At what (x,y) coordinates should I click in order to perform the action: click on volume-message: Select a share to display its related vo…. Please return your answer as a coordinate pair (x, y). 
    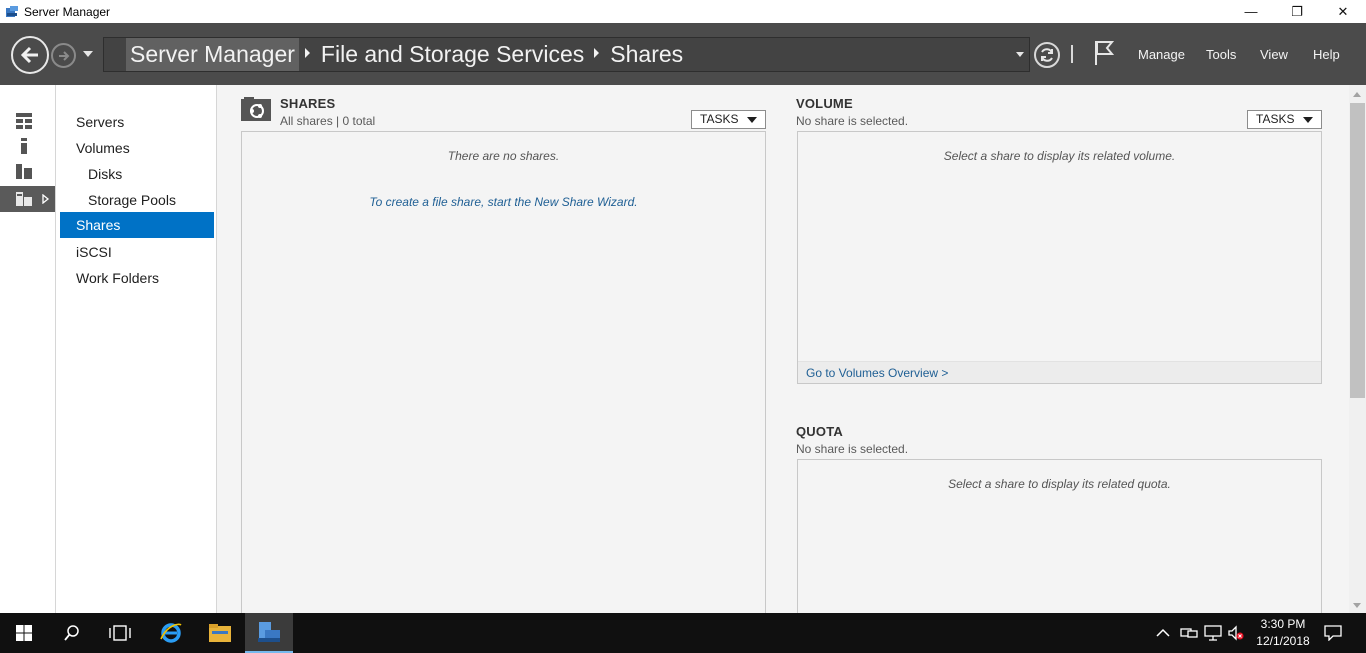
    Looking at the image, I should click on (1059, 156).